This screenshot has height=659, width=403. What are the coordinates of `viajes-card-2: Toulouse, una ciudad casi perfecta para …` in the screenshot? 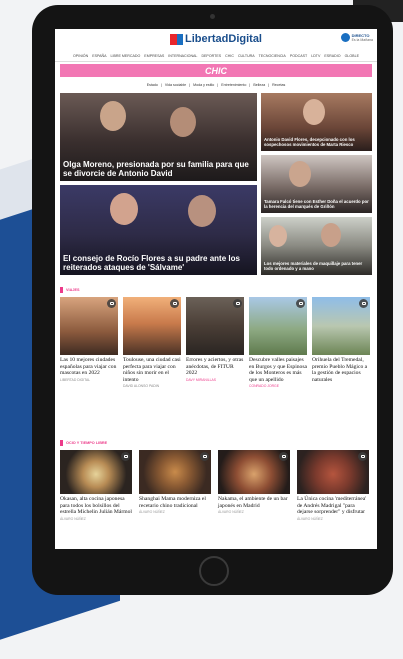 It's located at (152, 342).